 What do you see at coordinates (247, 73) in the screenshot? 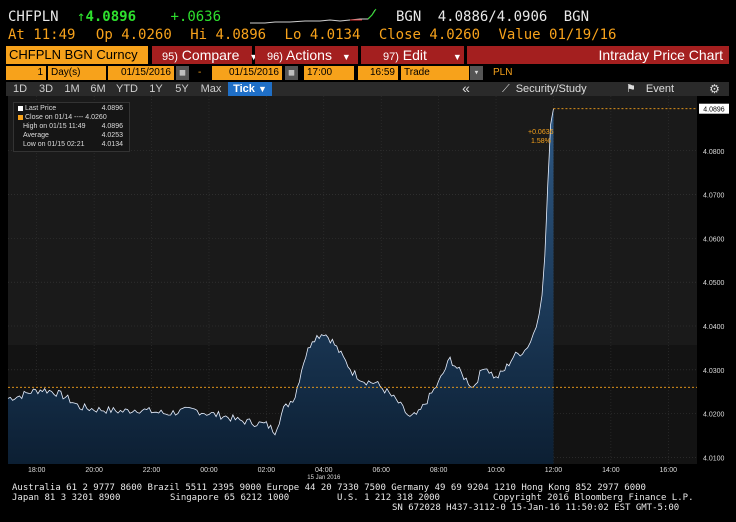
I see `end-date-input: 01/15/2016` at bounding box center [247, 73].